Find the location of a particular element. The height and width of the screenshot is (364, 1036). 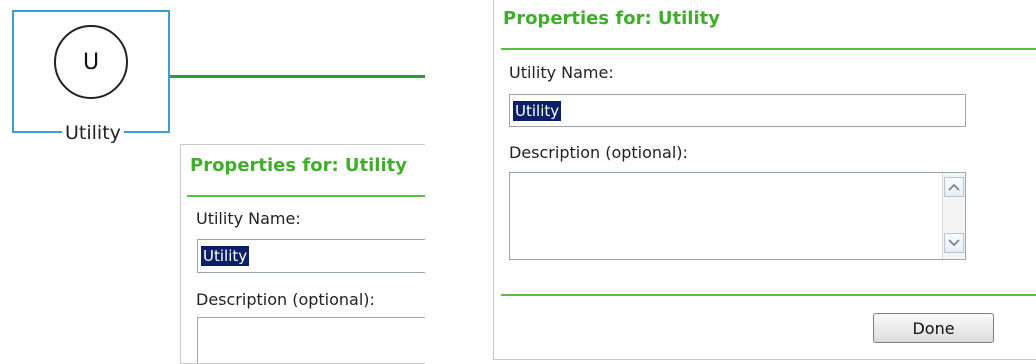

utility-node: U Utility is located at coordinates (91, 77).